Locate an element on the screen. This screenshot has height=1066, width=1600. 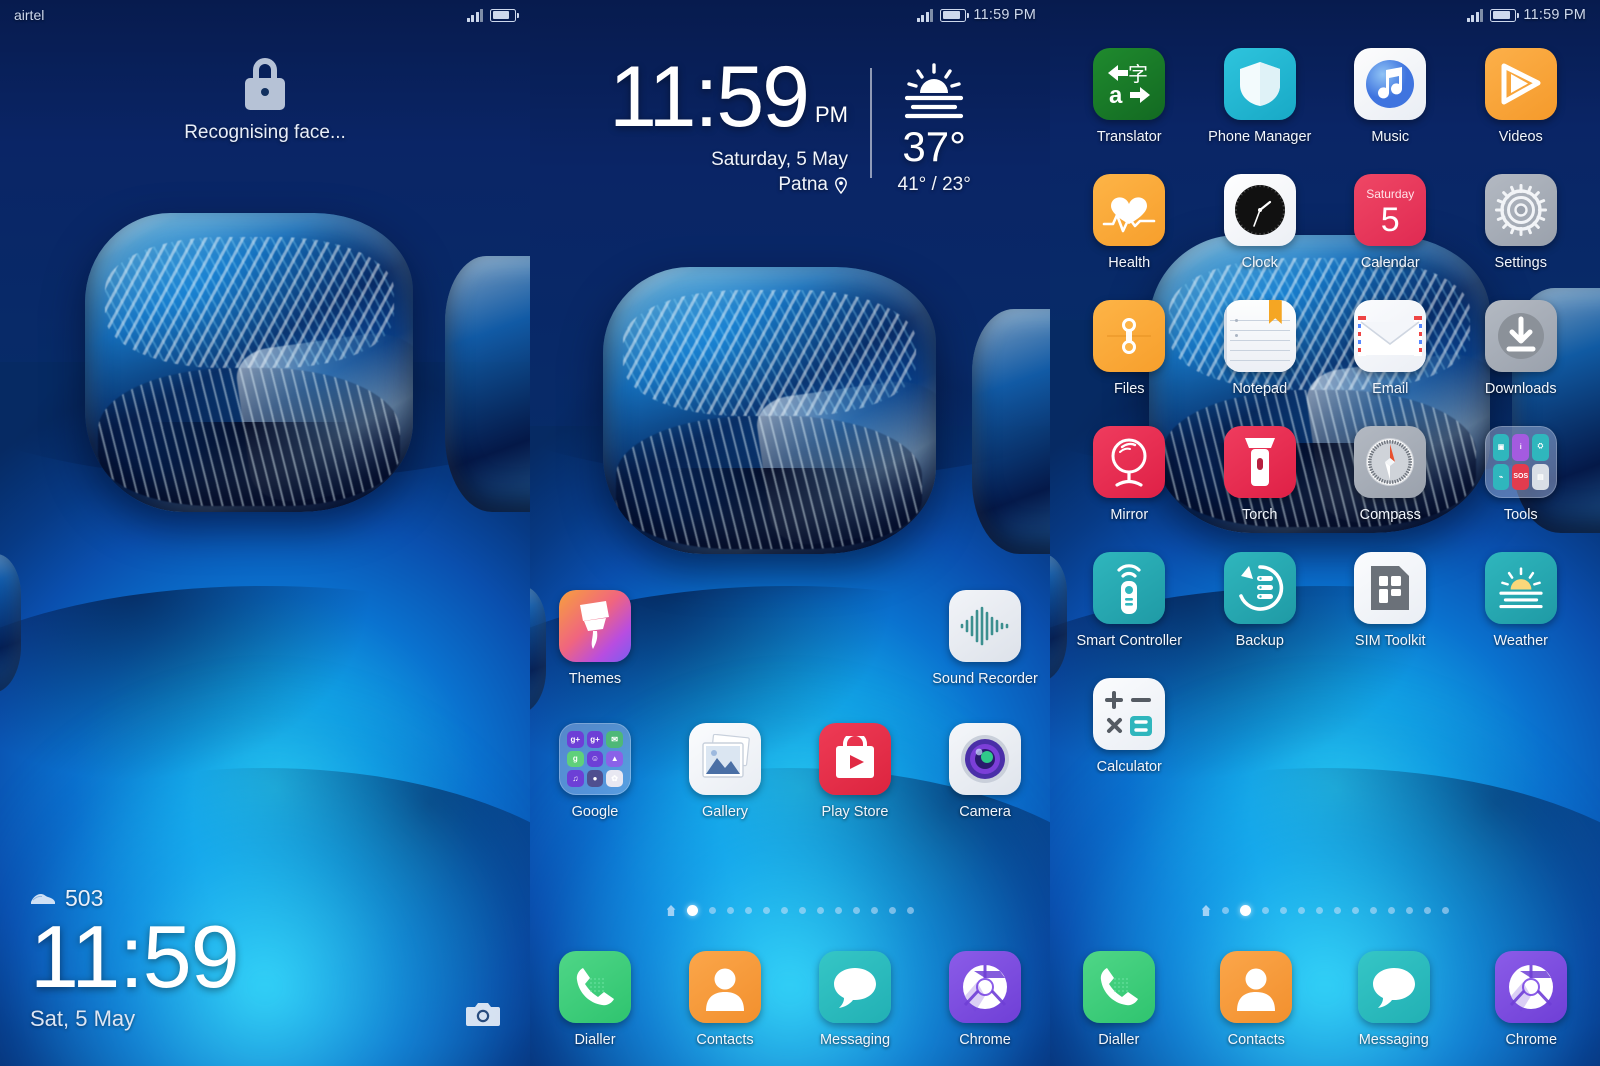
app-icon-smart-controller: Smart Controller is located at coordinates (1129, 600).